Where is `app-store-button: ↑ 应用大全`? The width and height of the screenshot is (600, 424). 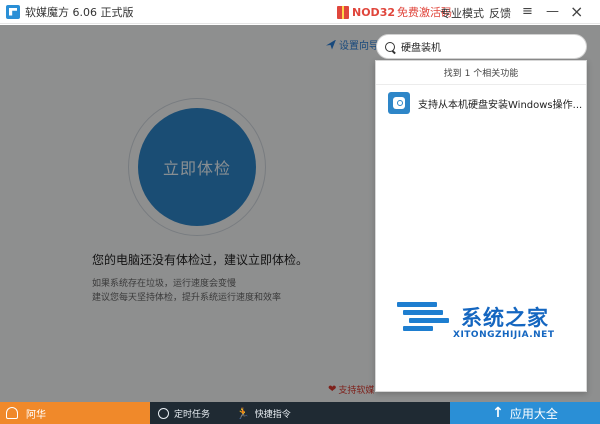
app-store-button: ↑ 应用大全 is located at coordinates (525, 413).